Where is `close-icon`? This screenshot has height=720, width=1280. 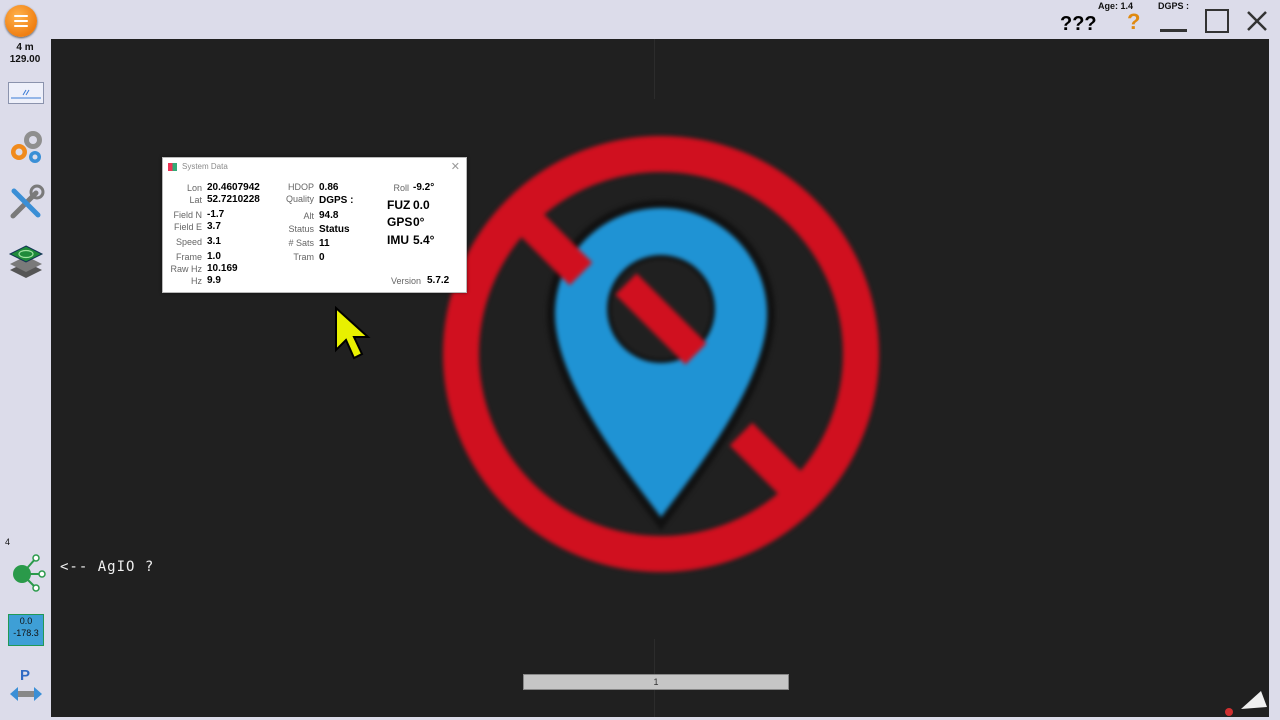 close-icon is located at coordinates (1257, 21).